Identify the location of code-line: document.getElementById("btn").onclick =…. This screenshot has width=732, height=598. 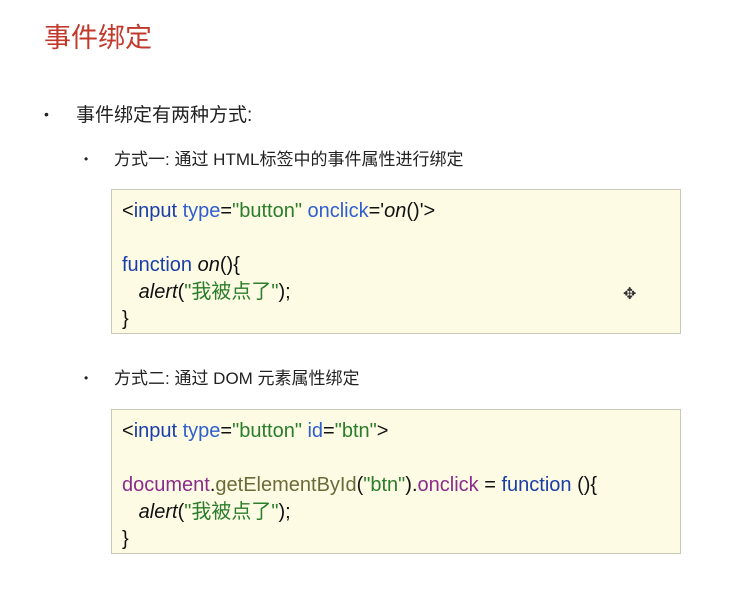
(401, 485).